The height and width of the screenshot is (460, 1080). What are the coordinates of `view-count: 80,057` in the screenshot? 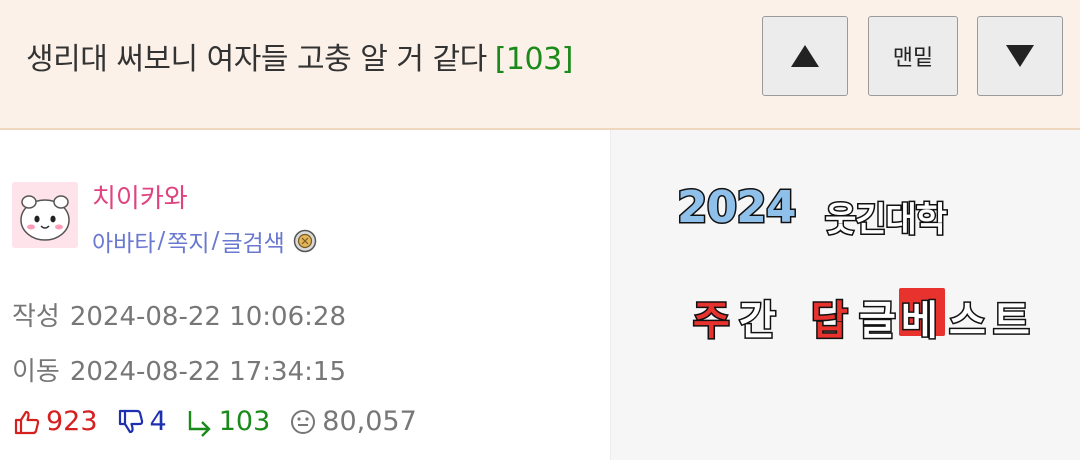 It's located at (369, 421).